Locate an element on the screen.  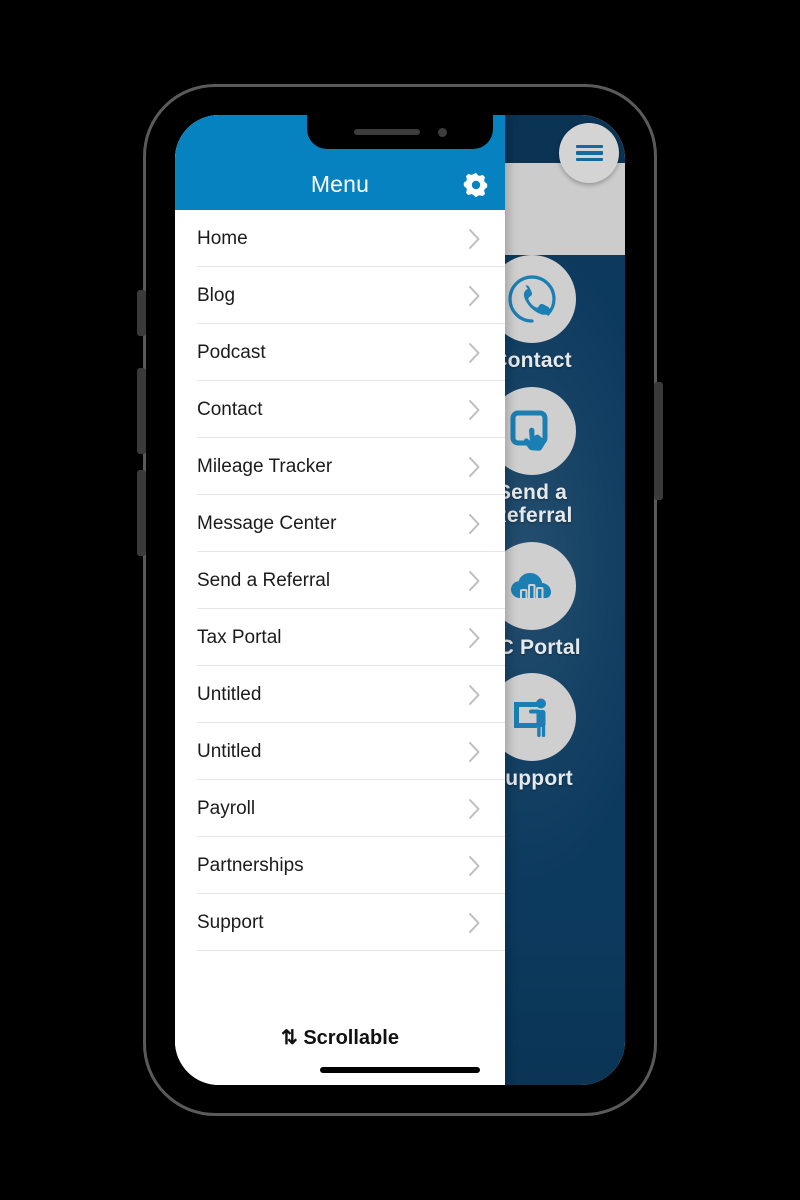
menu-item-label: Tax Portal is located at coordinates (239, 637).